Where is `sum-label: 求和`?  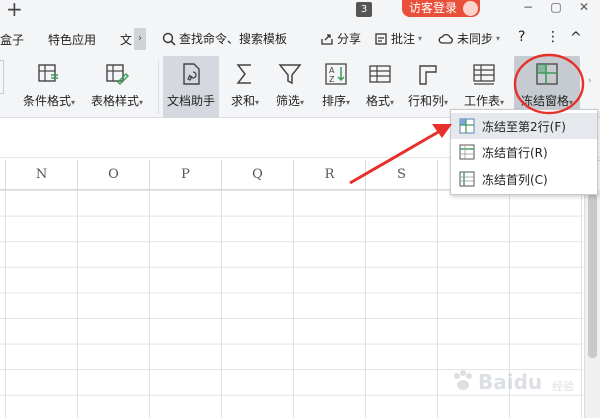
sum-label: 求和 is located at coordinates (242, 101).